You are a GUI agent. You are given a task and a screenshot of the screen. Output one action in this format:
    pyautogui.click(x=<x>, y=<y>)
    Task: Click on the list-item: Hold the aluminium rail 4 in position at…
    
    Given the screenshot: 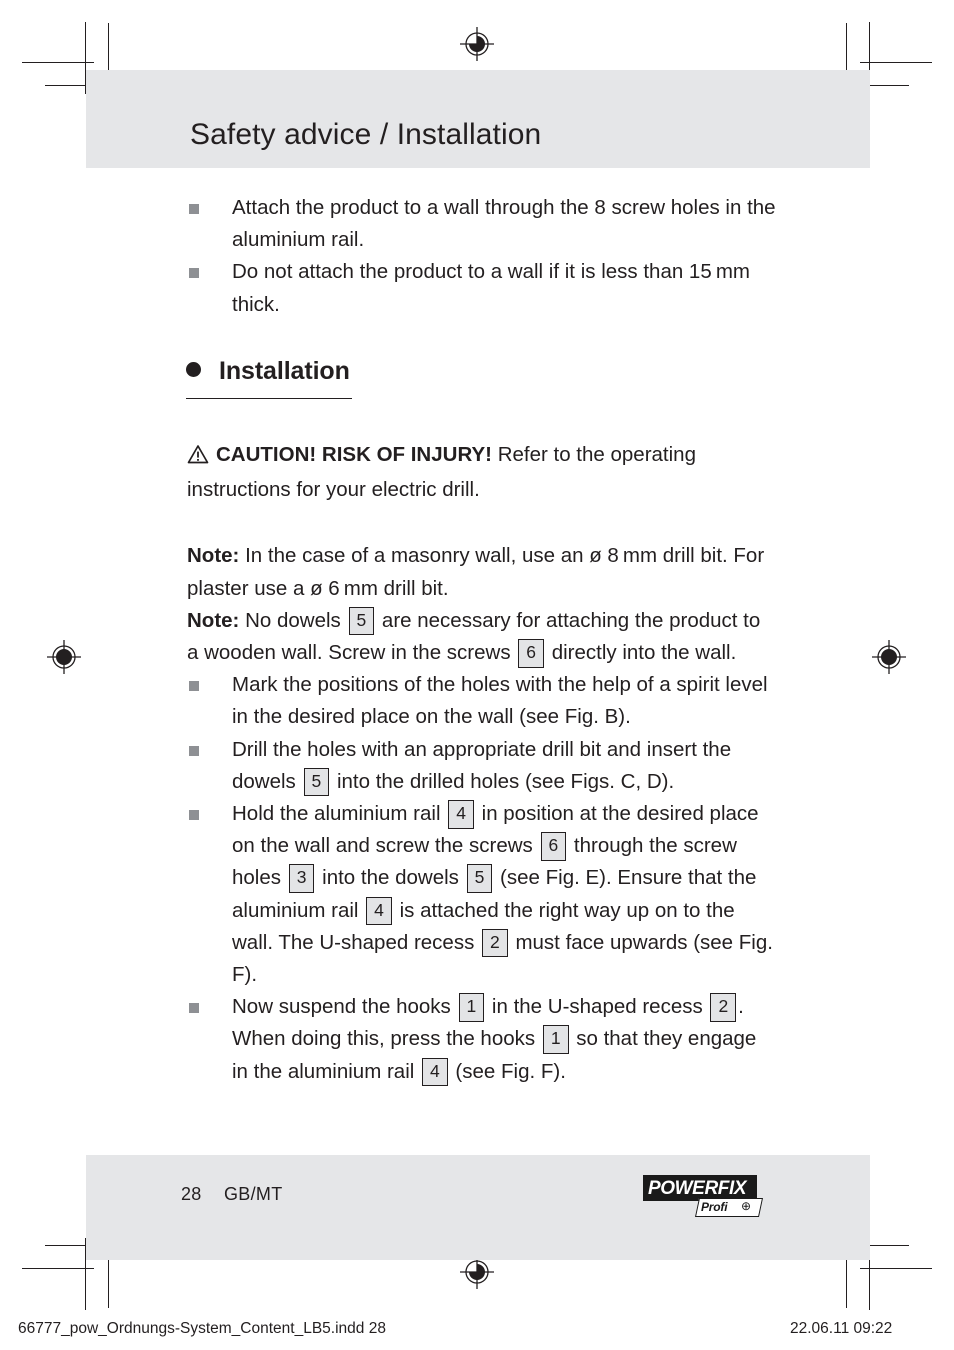 What is the action you would take?
    pyautogui.click(x=482, y=894)
    